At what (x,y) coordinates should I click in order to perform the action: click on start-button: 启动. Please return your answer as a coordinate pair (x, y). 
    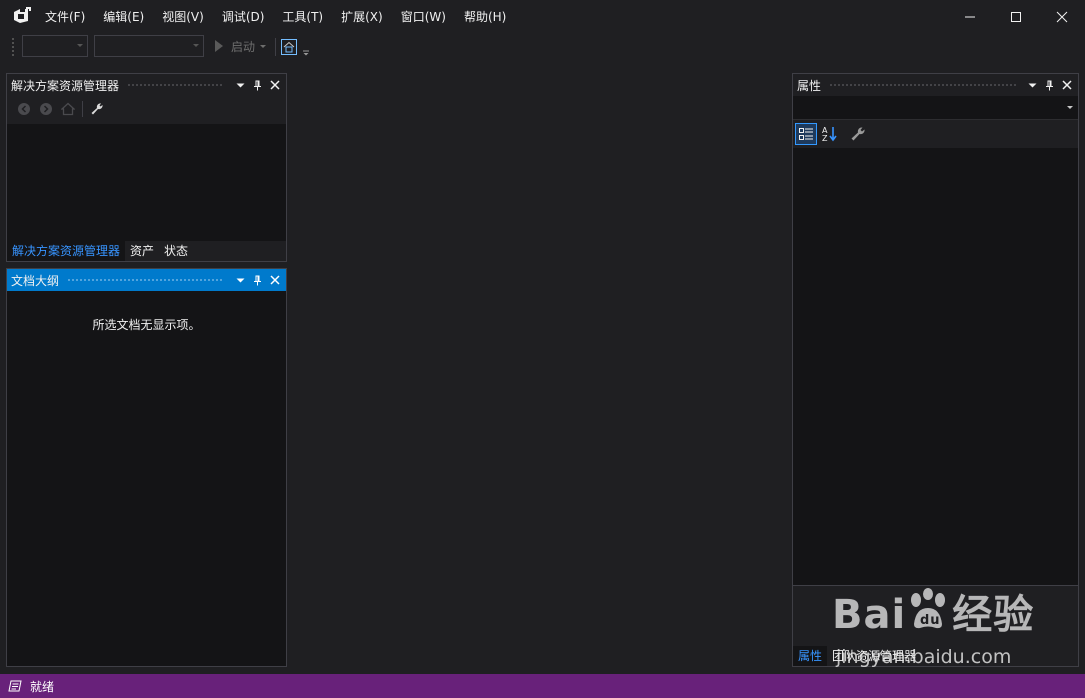
    Looking at the image, I should click on (239, 46).